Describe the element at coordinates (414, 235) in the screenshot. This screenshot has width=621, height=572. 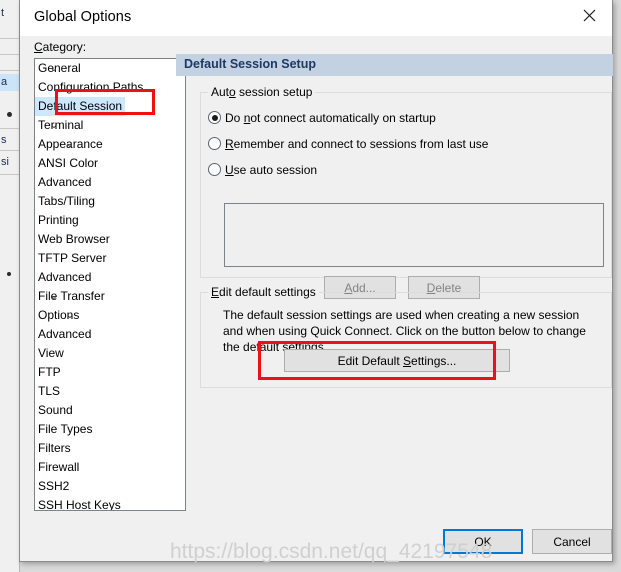
I see `auto-session-listbox` at that location.